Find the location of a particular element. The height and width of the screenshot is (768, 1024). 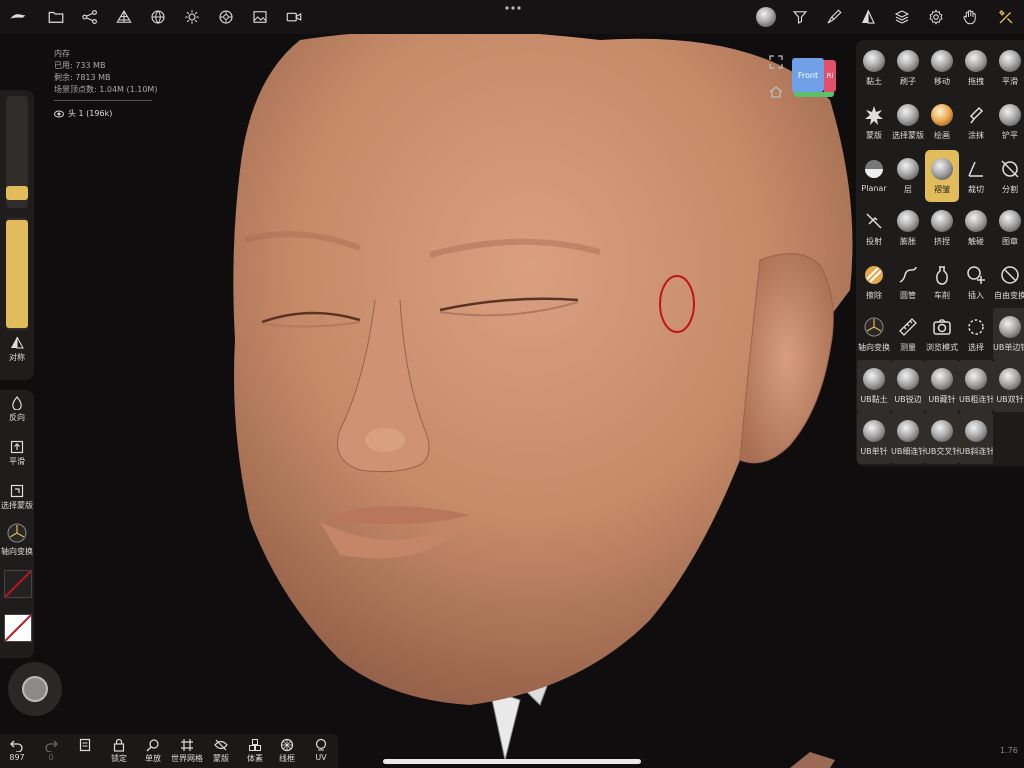

invert-button: 反向 is located at coordinates (17, 409).